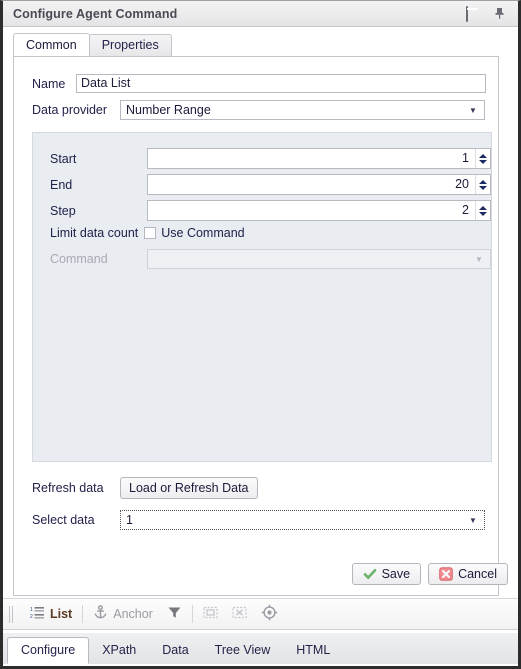 The image size is (521, 669). I want to click on anchor-icon, so click(100, 614).